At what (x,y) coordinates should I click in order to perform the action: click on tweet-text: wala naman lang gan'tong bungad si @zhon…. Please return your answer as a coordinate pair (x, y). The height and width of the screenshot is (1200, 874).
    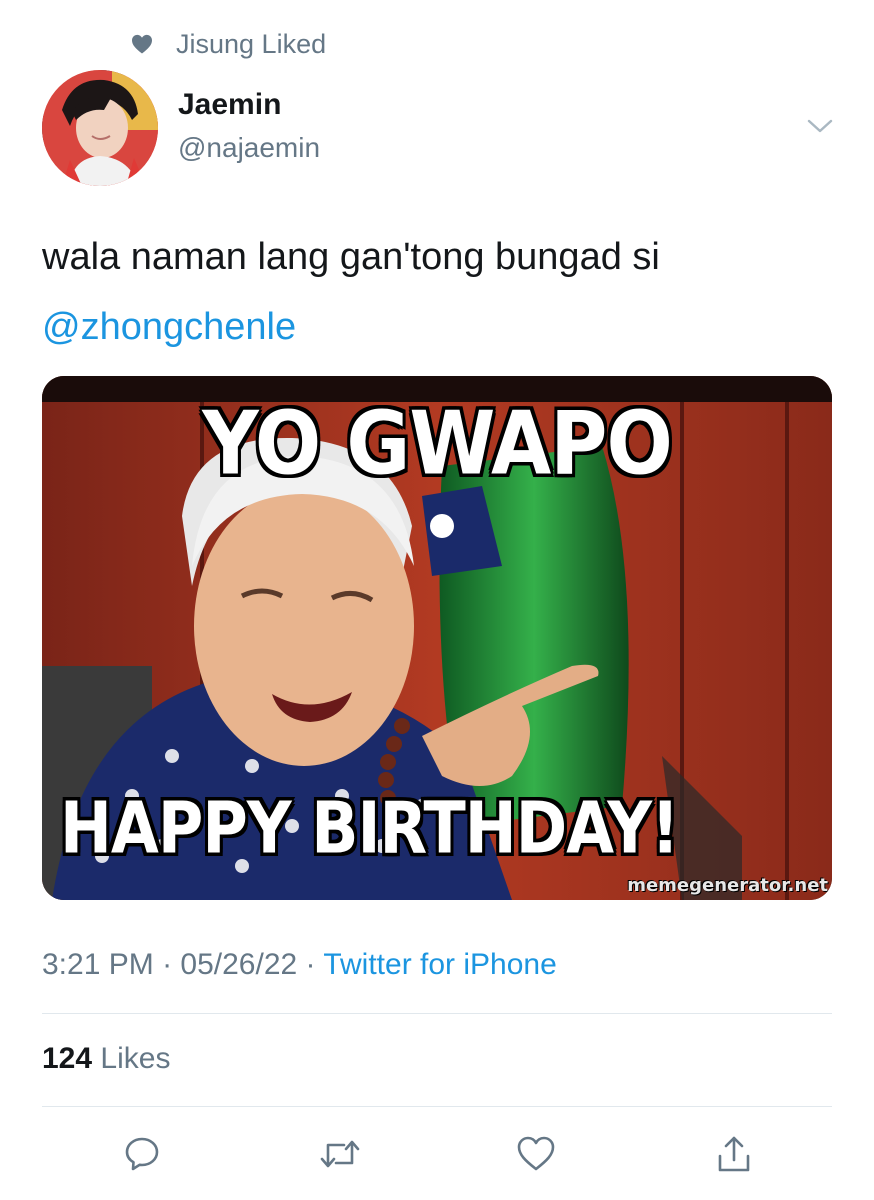
    Looking at the image, I should click on (437, 292).